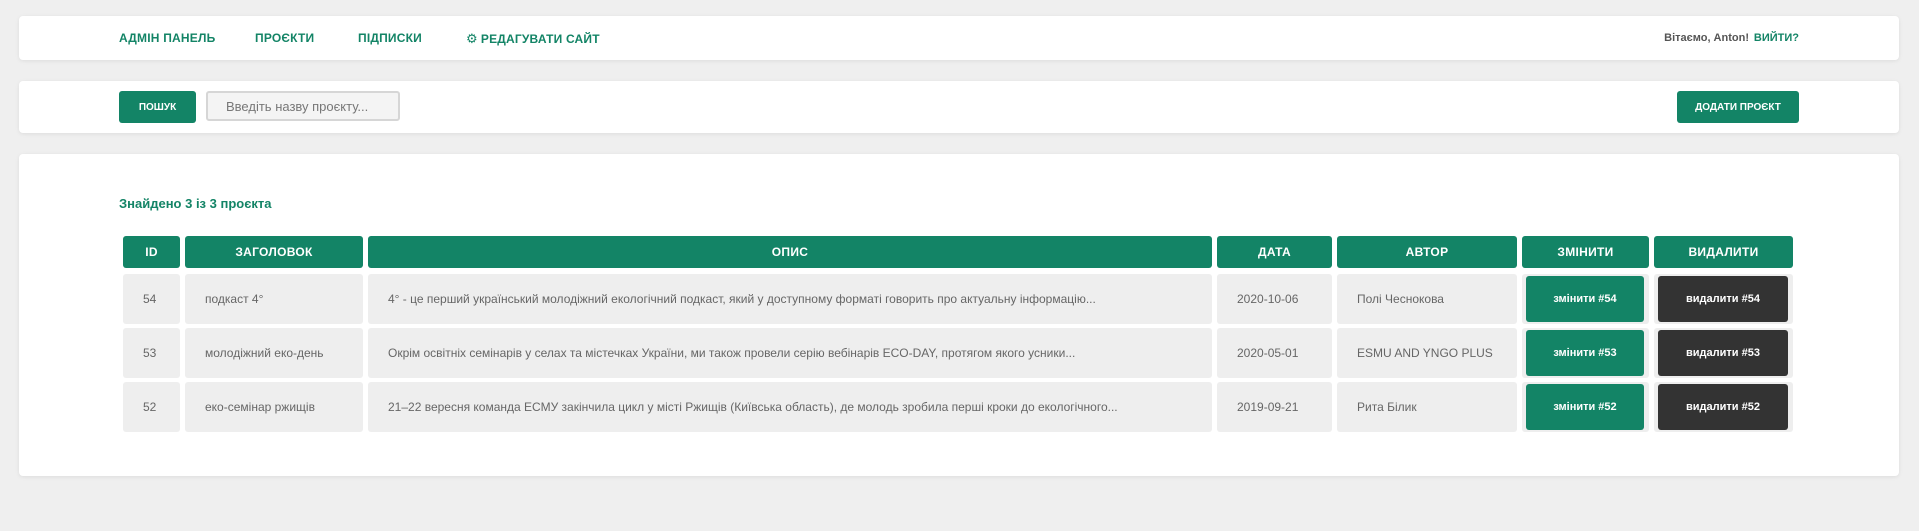  What do you see at coordinates (274, 407) in the screenshot?
I see `cell-title: еко-семінар ржищів` at bounding box center [274, 407].